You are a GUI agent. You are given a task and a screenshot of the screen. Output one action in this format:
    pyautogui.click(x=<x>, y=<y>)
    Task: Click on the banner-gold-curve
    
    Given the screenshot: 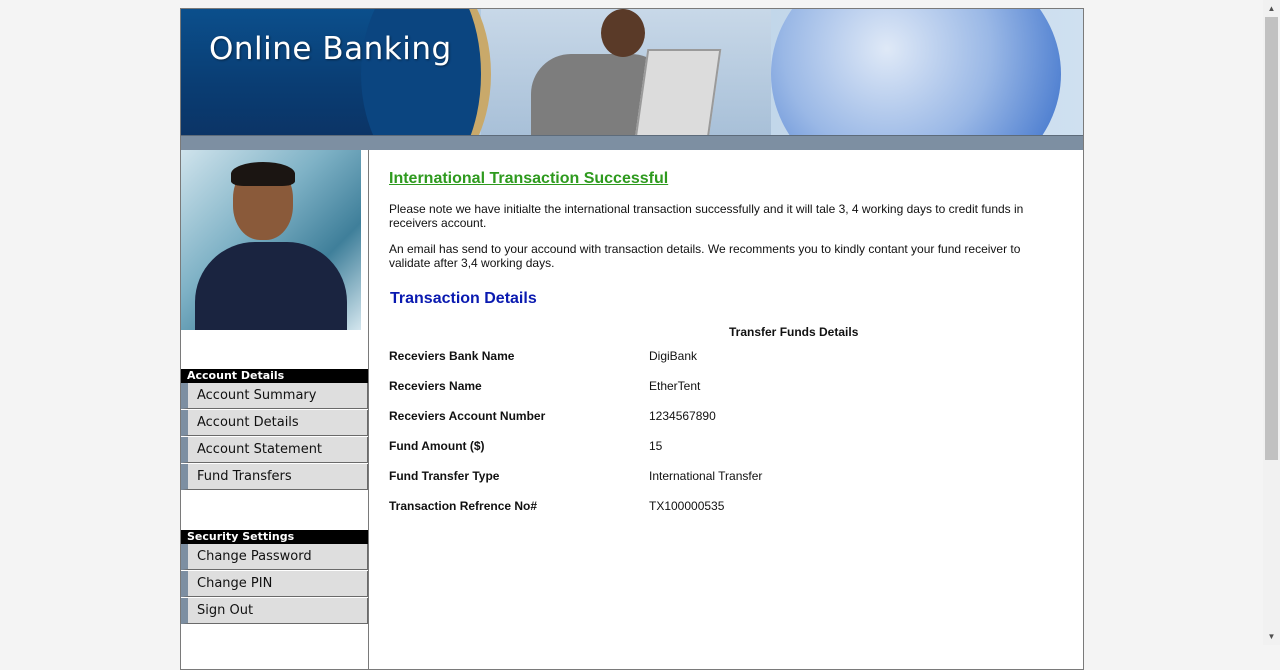 What is the action you would take?
    pyautogui.click(x=426, y=72)
    